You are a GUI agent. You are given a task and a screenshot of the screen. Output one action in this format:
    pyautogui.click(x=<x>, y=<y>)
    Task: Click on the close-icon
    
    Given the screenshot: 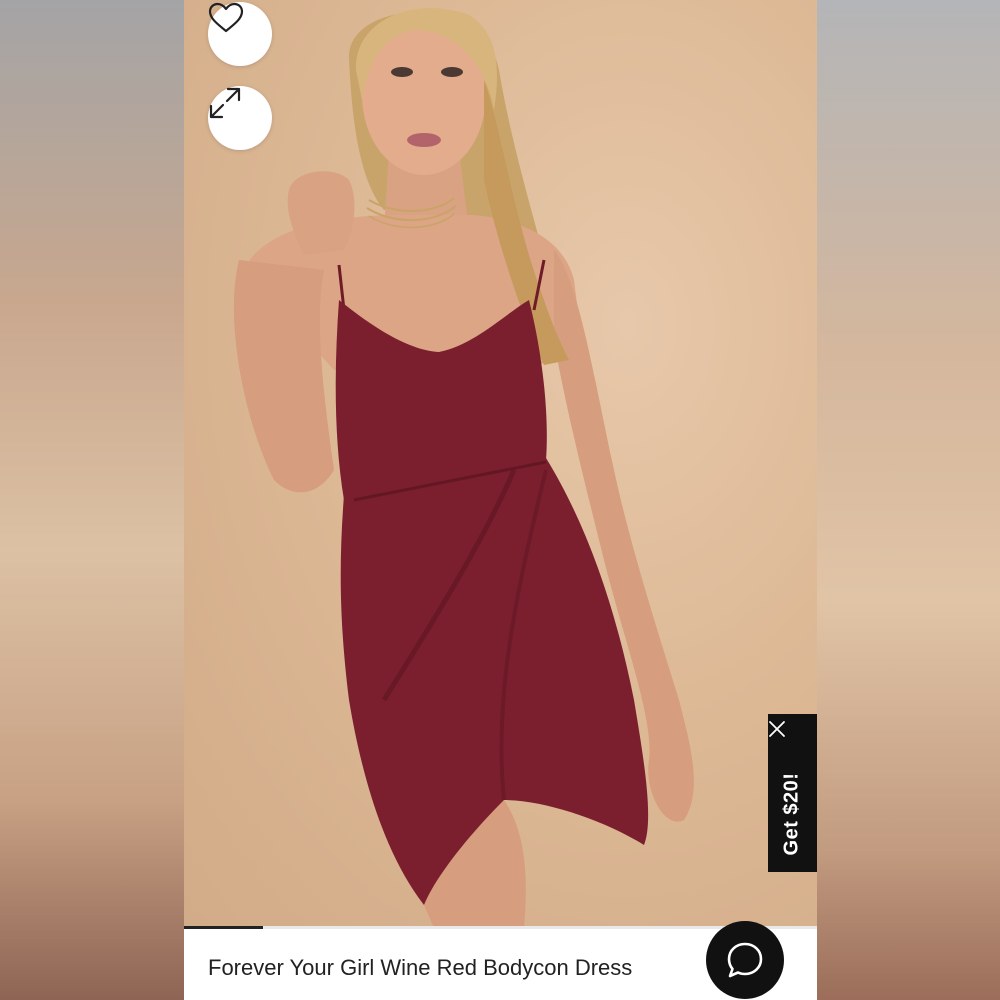 What is the action you would take?
    pyautogui.click(x=777, y=729)
    